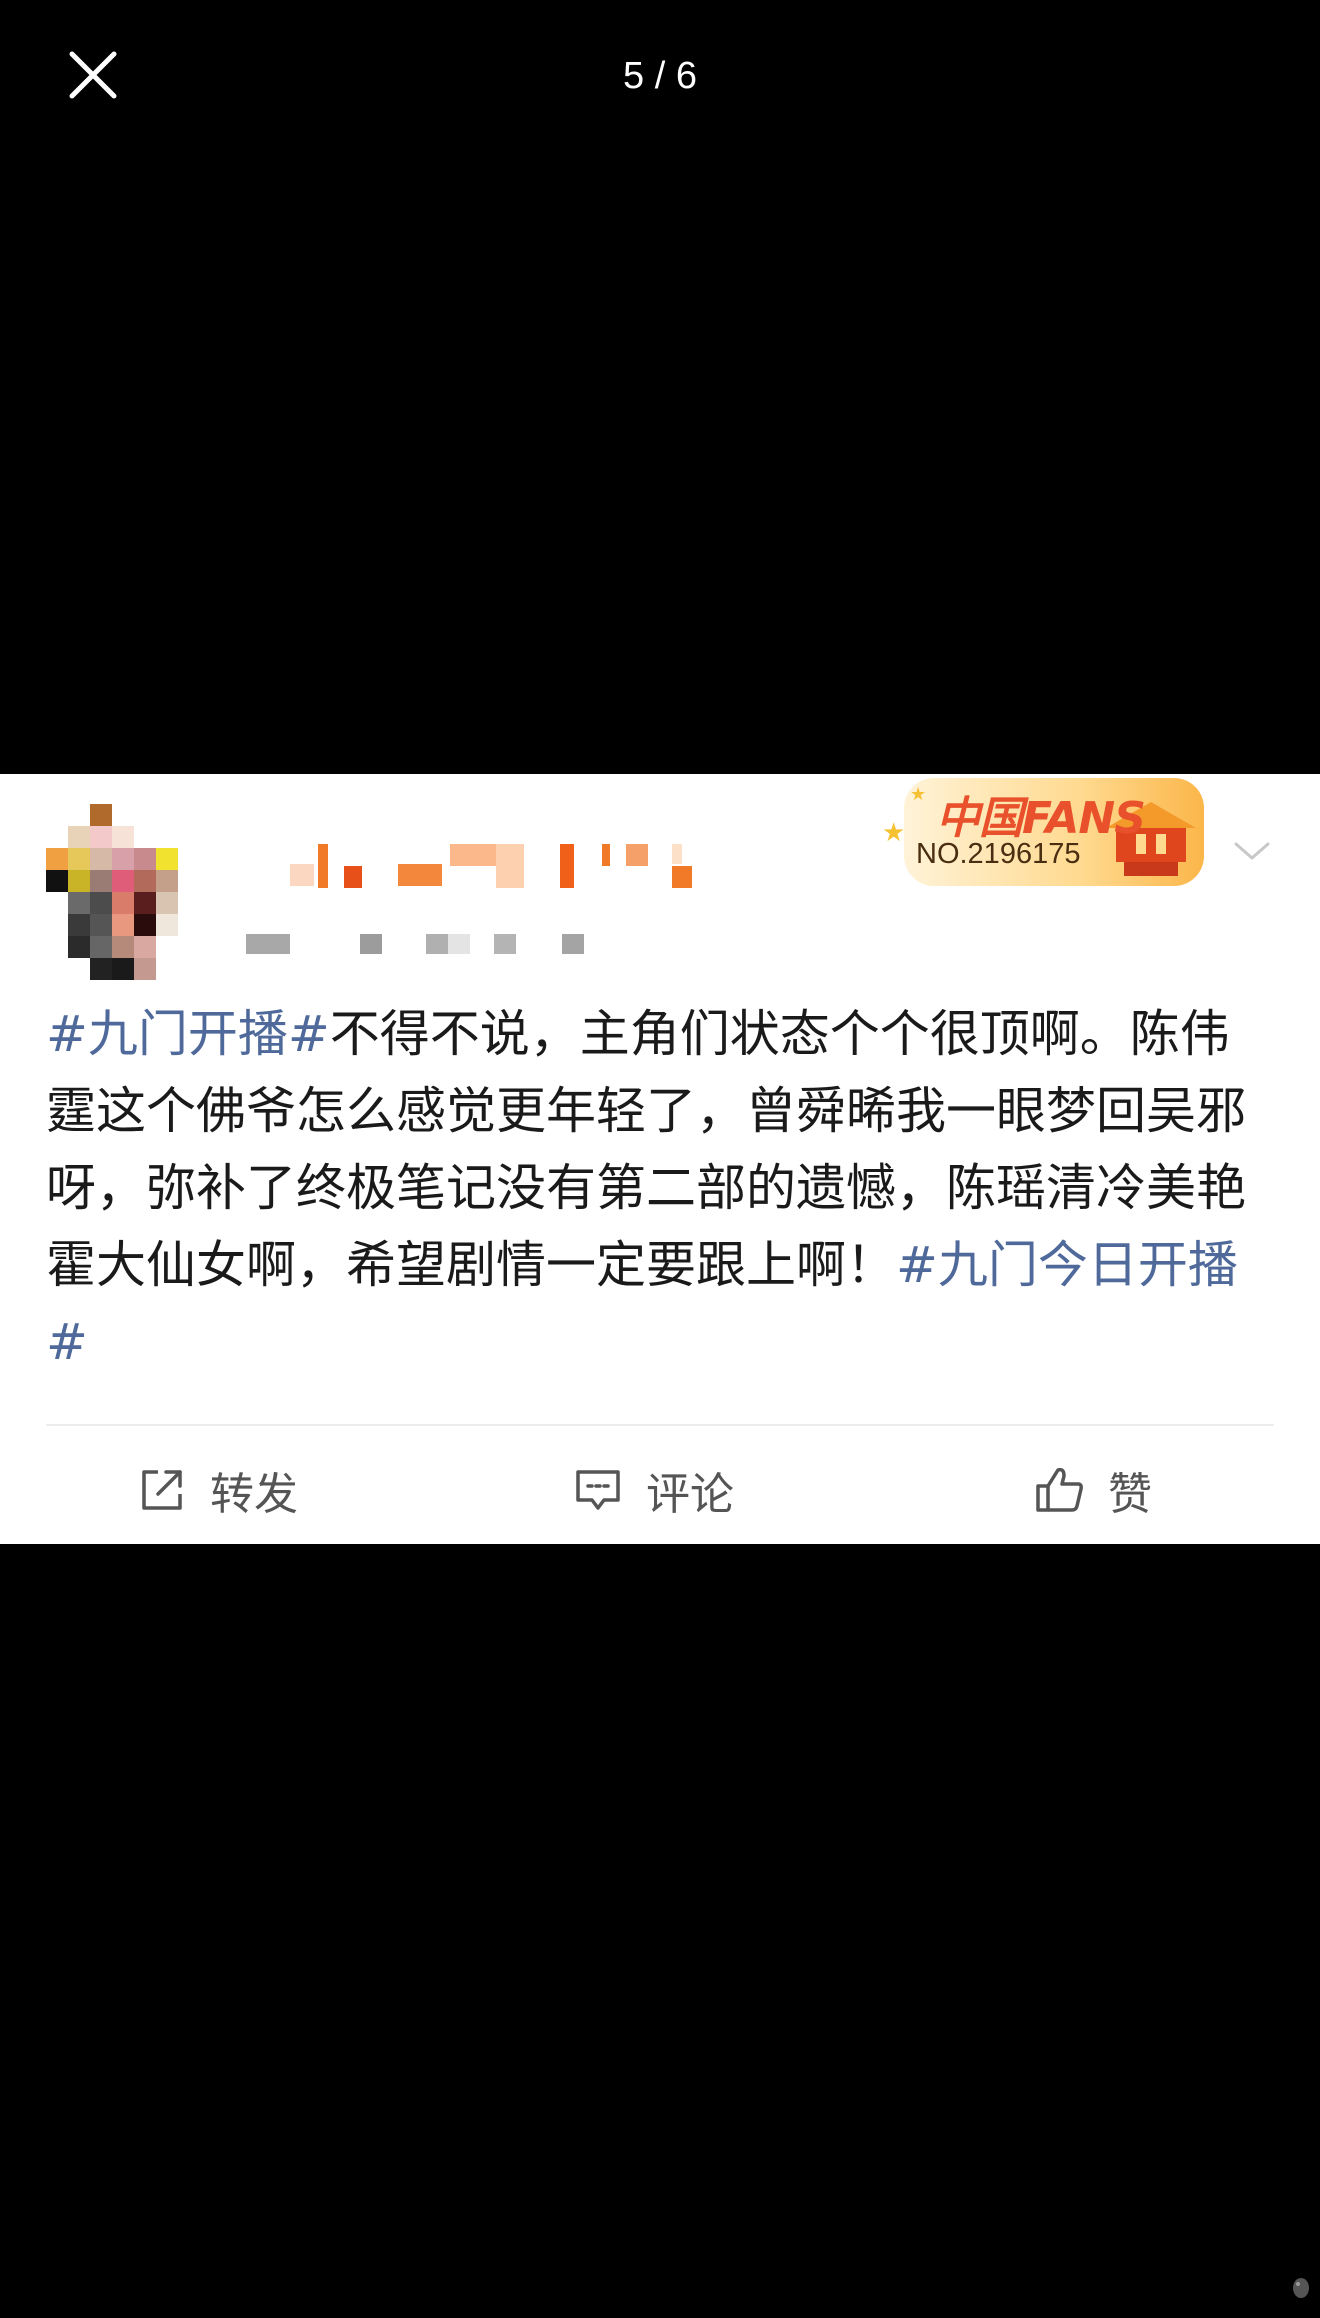 The height and width of the screenshot is (2318, 1320). What do you see at coordinates (254, 1494) in the screenshot?
I see `repost-label: 转发` at bounding box center [254, 1494].